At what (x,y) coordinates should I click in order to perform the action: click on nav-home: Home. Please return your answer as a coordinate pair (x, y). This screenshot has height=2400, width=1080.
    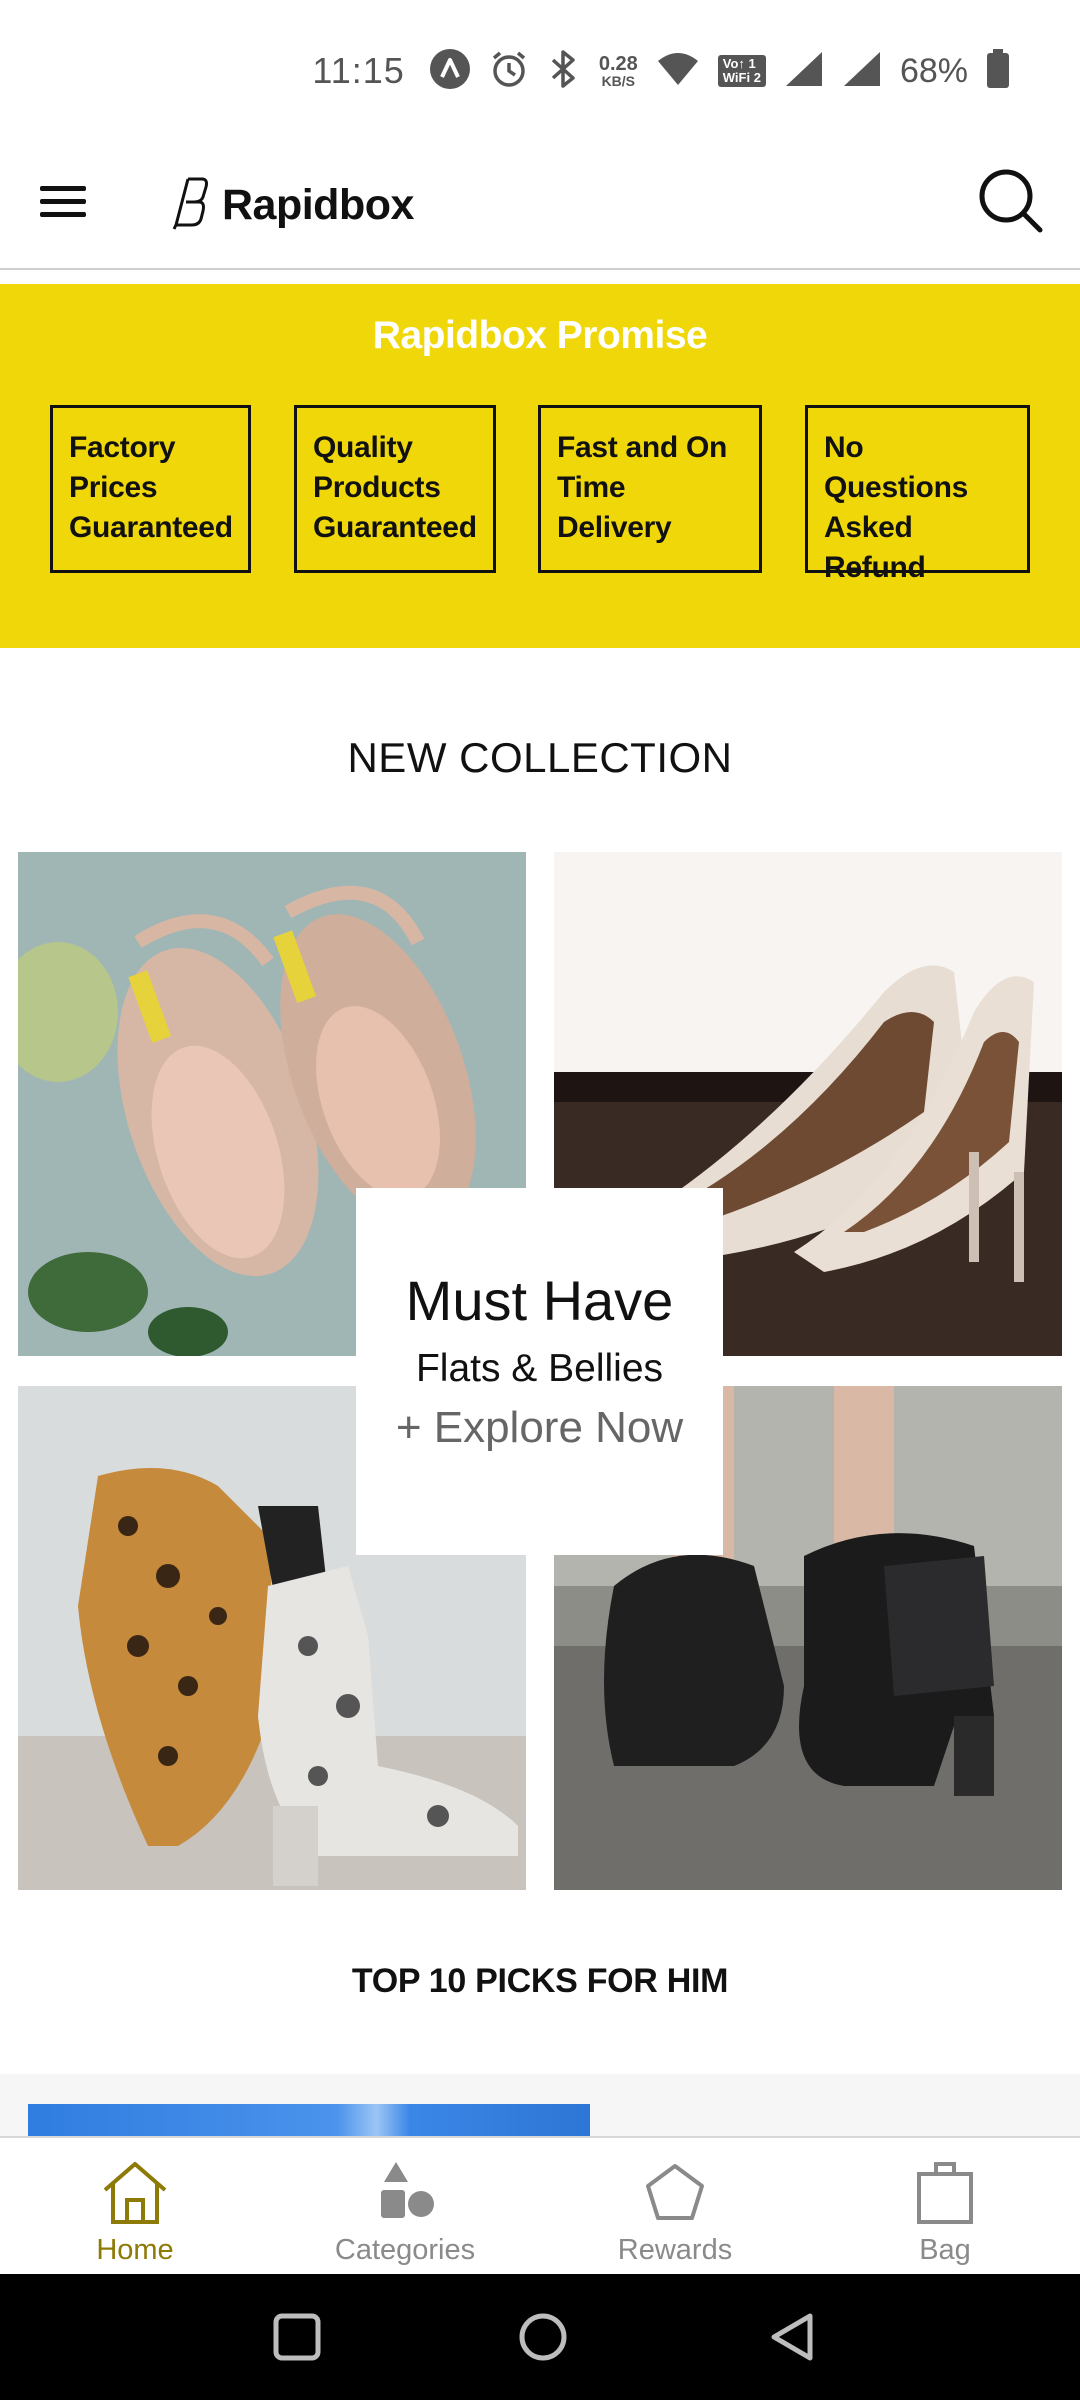
    Looking at the image, I should click on (135, 2207).